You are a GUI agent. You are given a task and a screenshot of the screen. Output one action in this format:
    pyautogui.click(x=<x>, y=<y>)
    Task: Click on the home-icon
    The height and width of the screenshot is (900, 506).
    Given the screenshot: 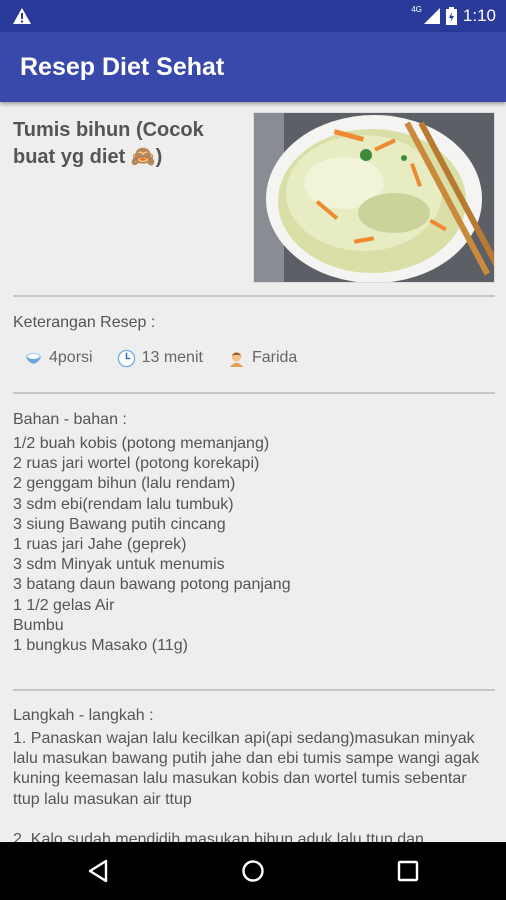 What is the action you would take?
    pyautogui.click(x=253, y=871)
    